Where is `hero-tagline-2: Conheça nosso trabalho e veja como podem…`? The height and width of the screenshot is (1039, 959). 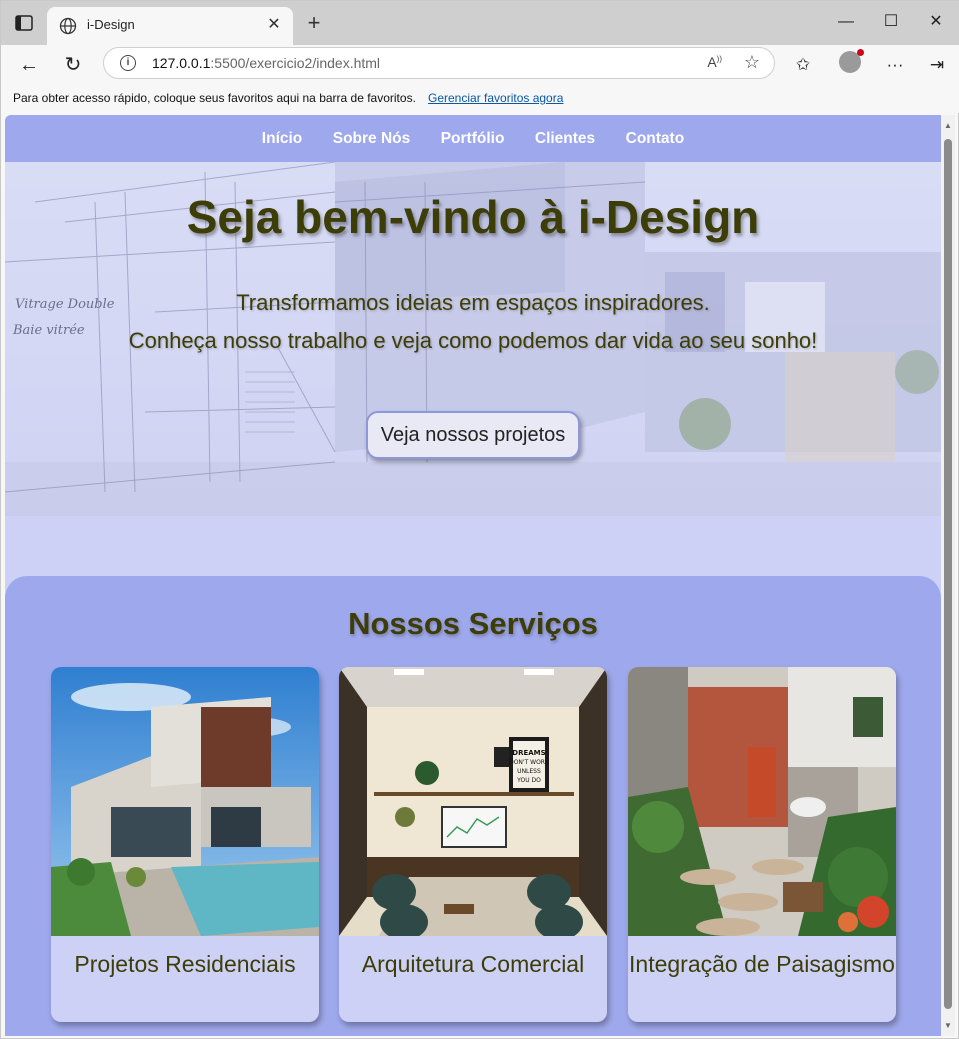 hero-tagline-2: Conheça nosso trabalho e veja como podem… is located at coordinates (473, 340).